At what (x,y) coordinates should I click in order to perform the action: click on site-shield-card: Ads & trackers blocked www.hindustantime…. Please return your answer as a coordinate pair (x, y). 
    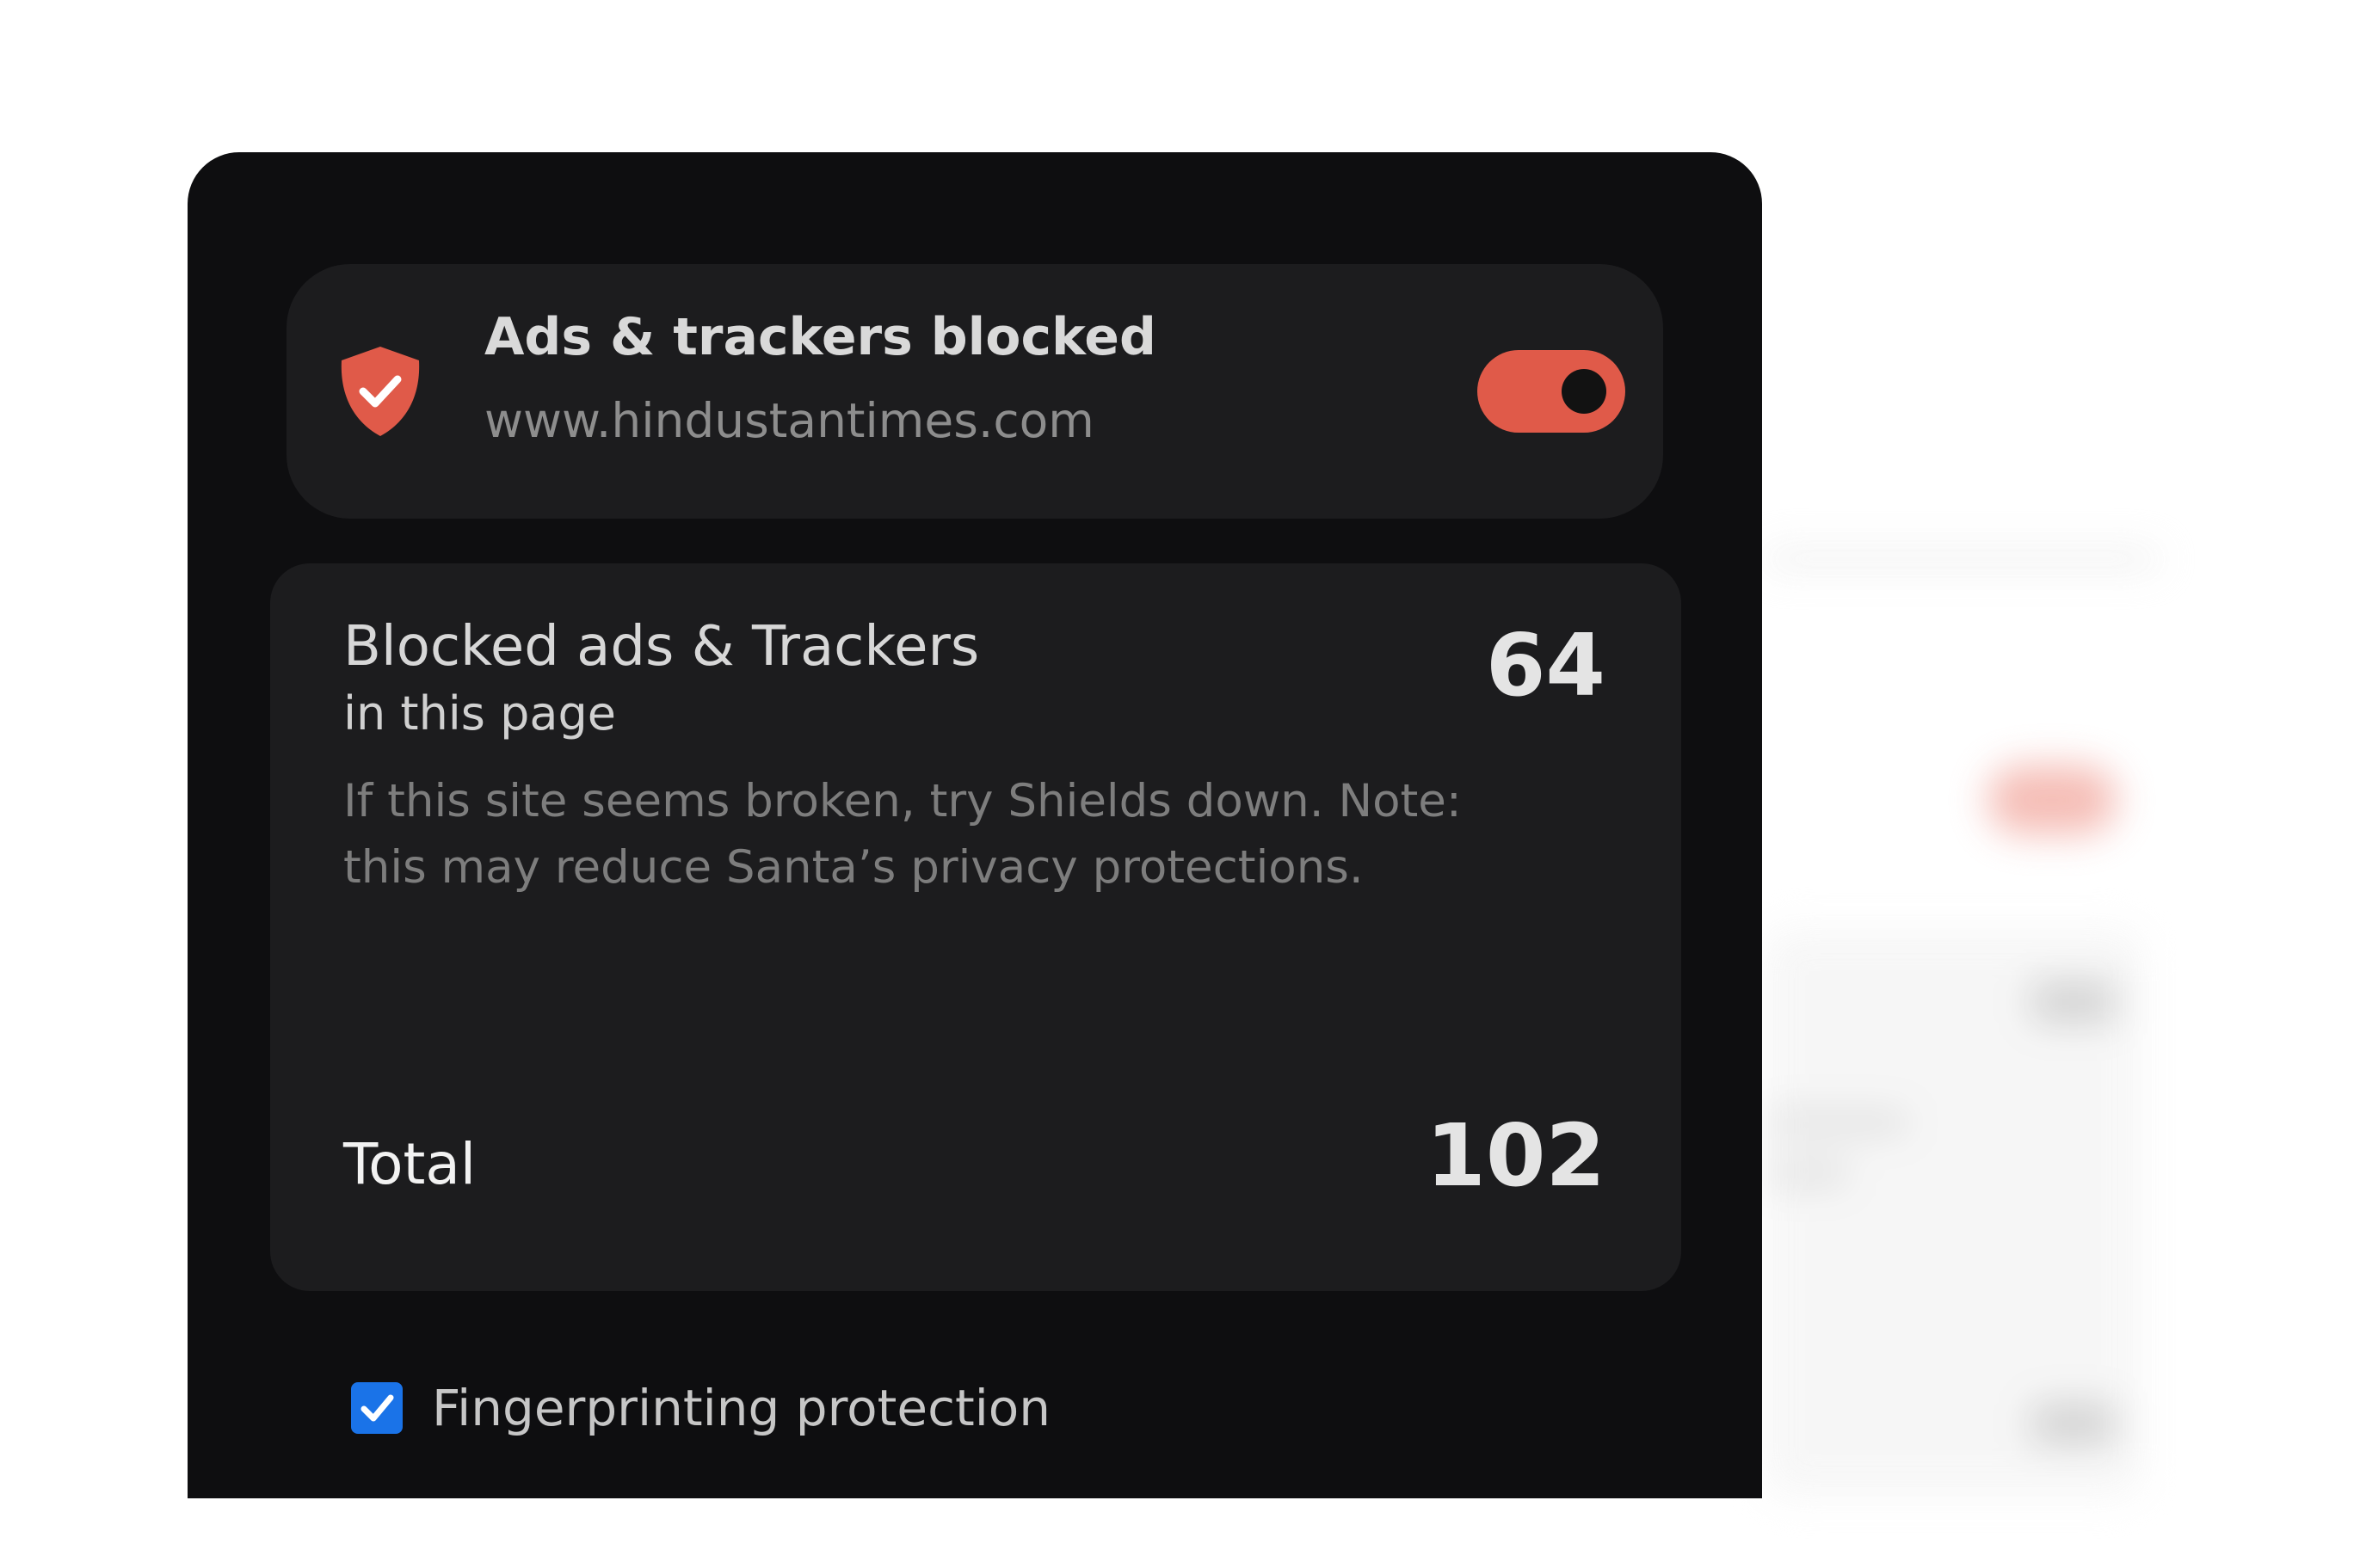
    Looking at the image, I should click on (975, 391).